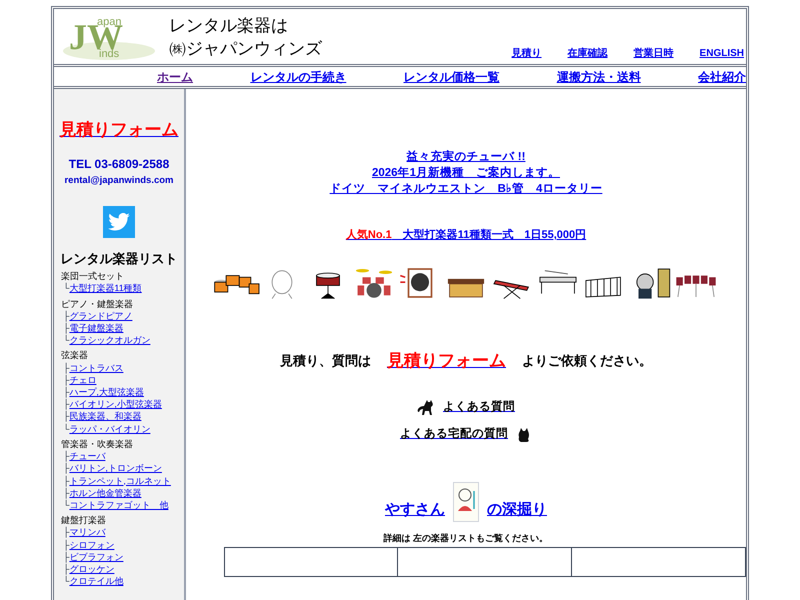  I want to click on instrument-link: コントラバス, so click(96, 368).